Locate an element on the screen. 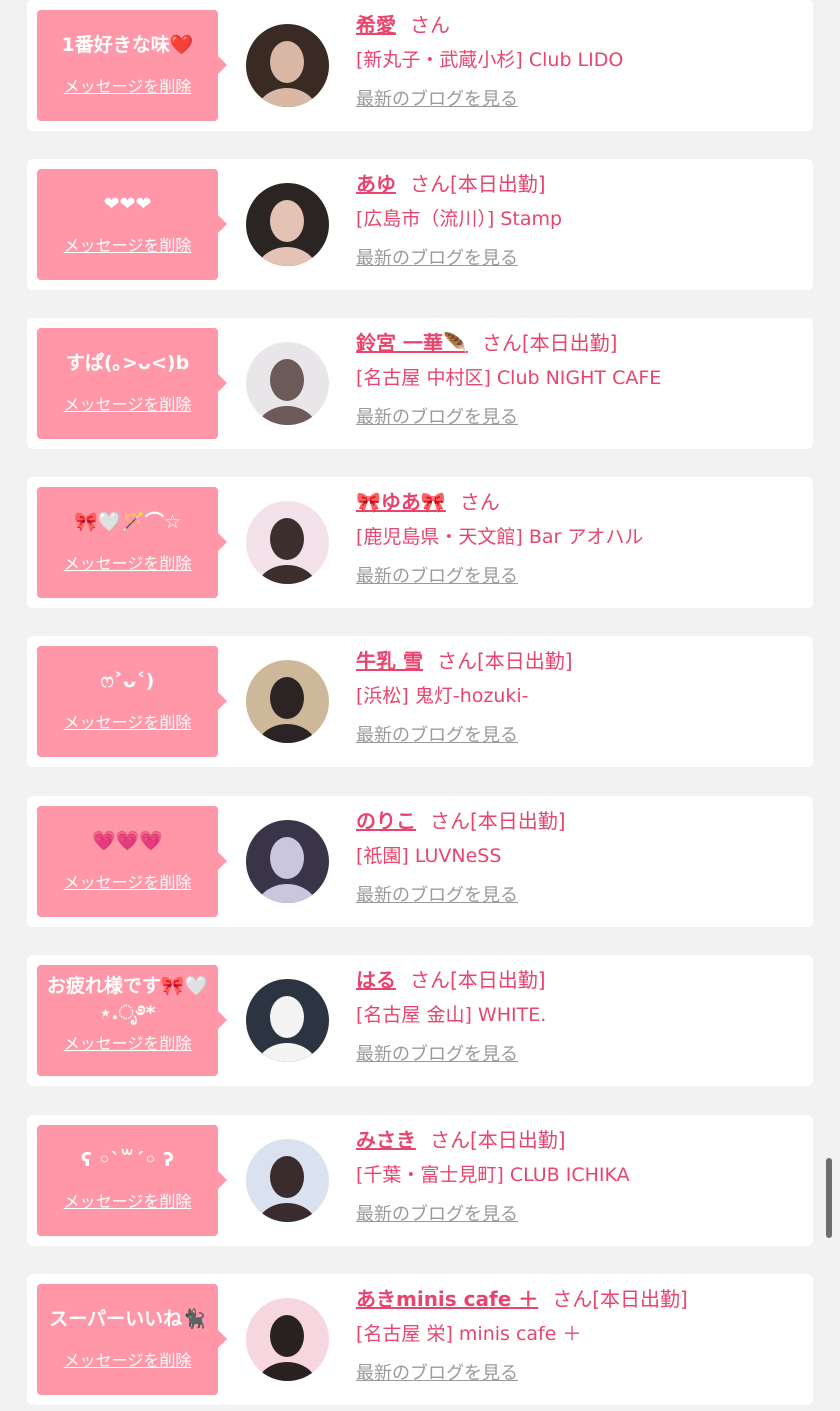 The height and width of the screenshot is (1411, 840). cast-name-link: あゆ is located at coordinates (376, 184).